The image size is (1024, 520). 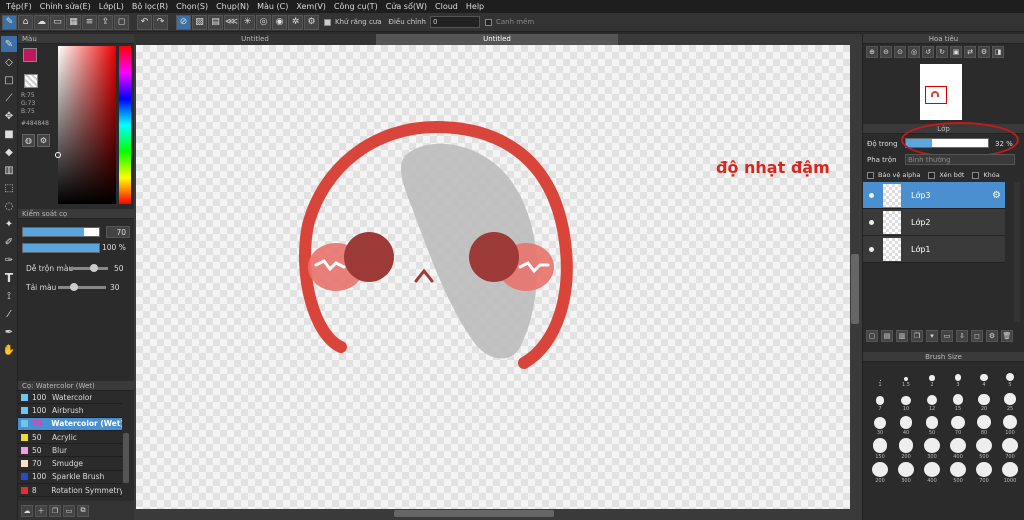 What do you see at coordinates (932, 377) in the screenshot?
I see `brush-size-cell: 2` at bounding box center [932, 377].